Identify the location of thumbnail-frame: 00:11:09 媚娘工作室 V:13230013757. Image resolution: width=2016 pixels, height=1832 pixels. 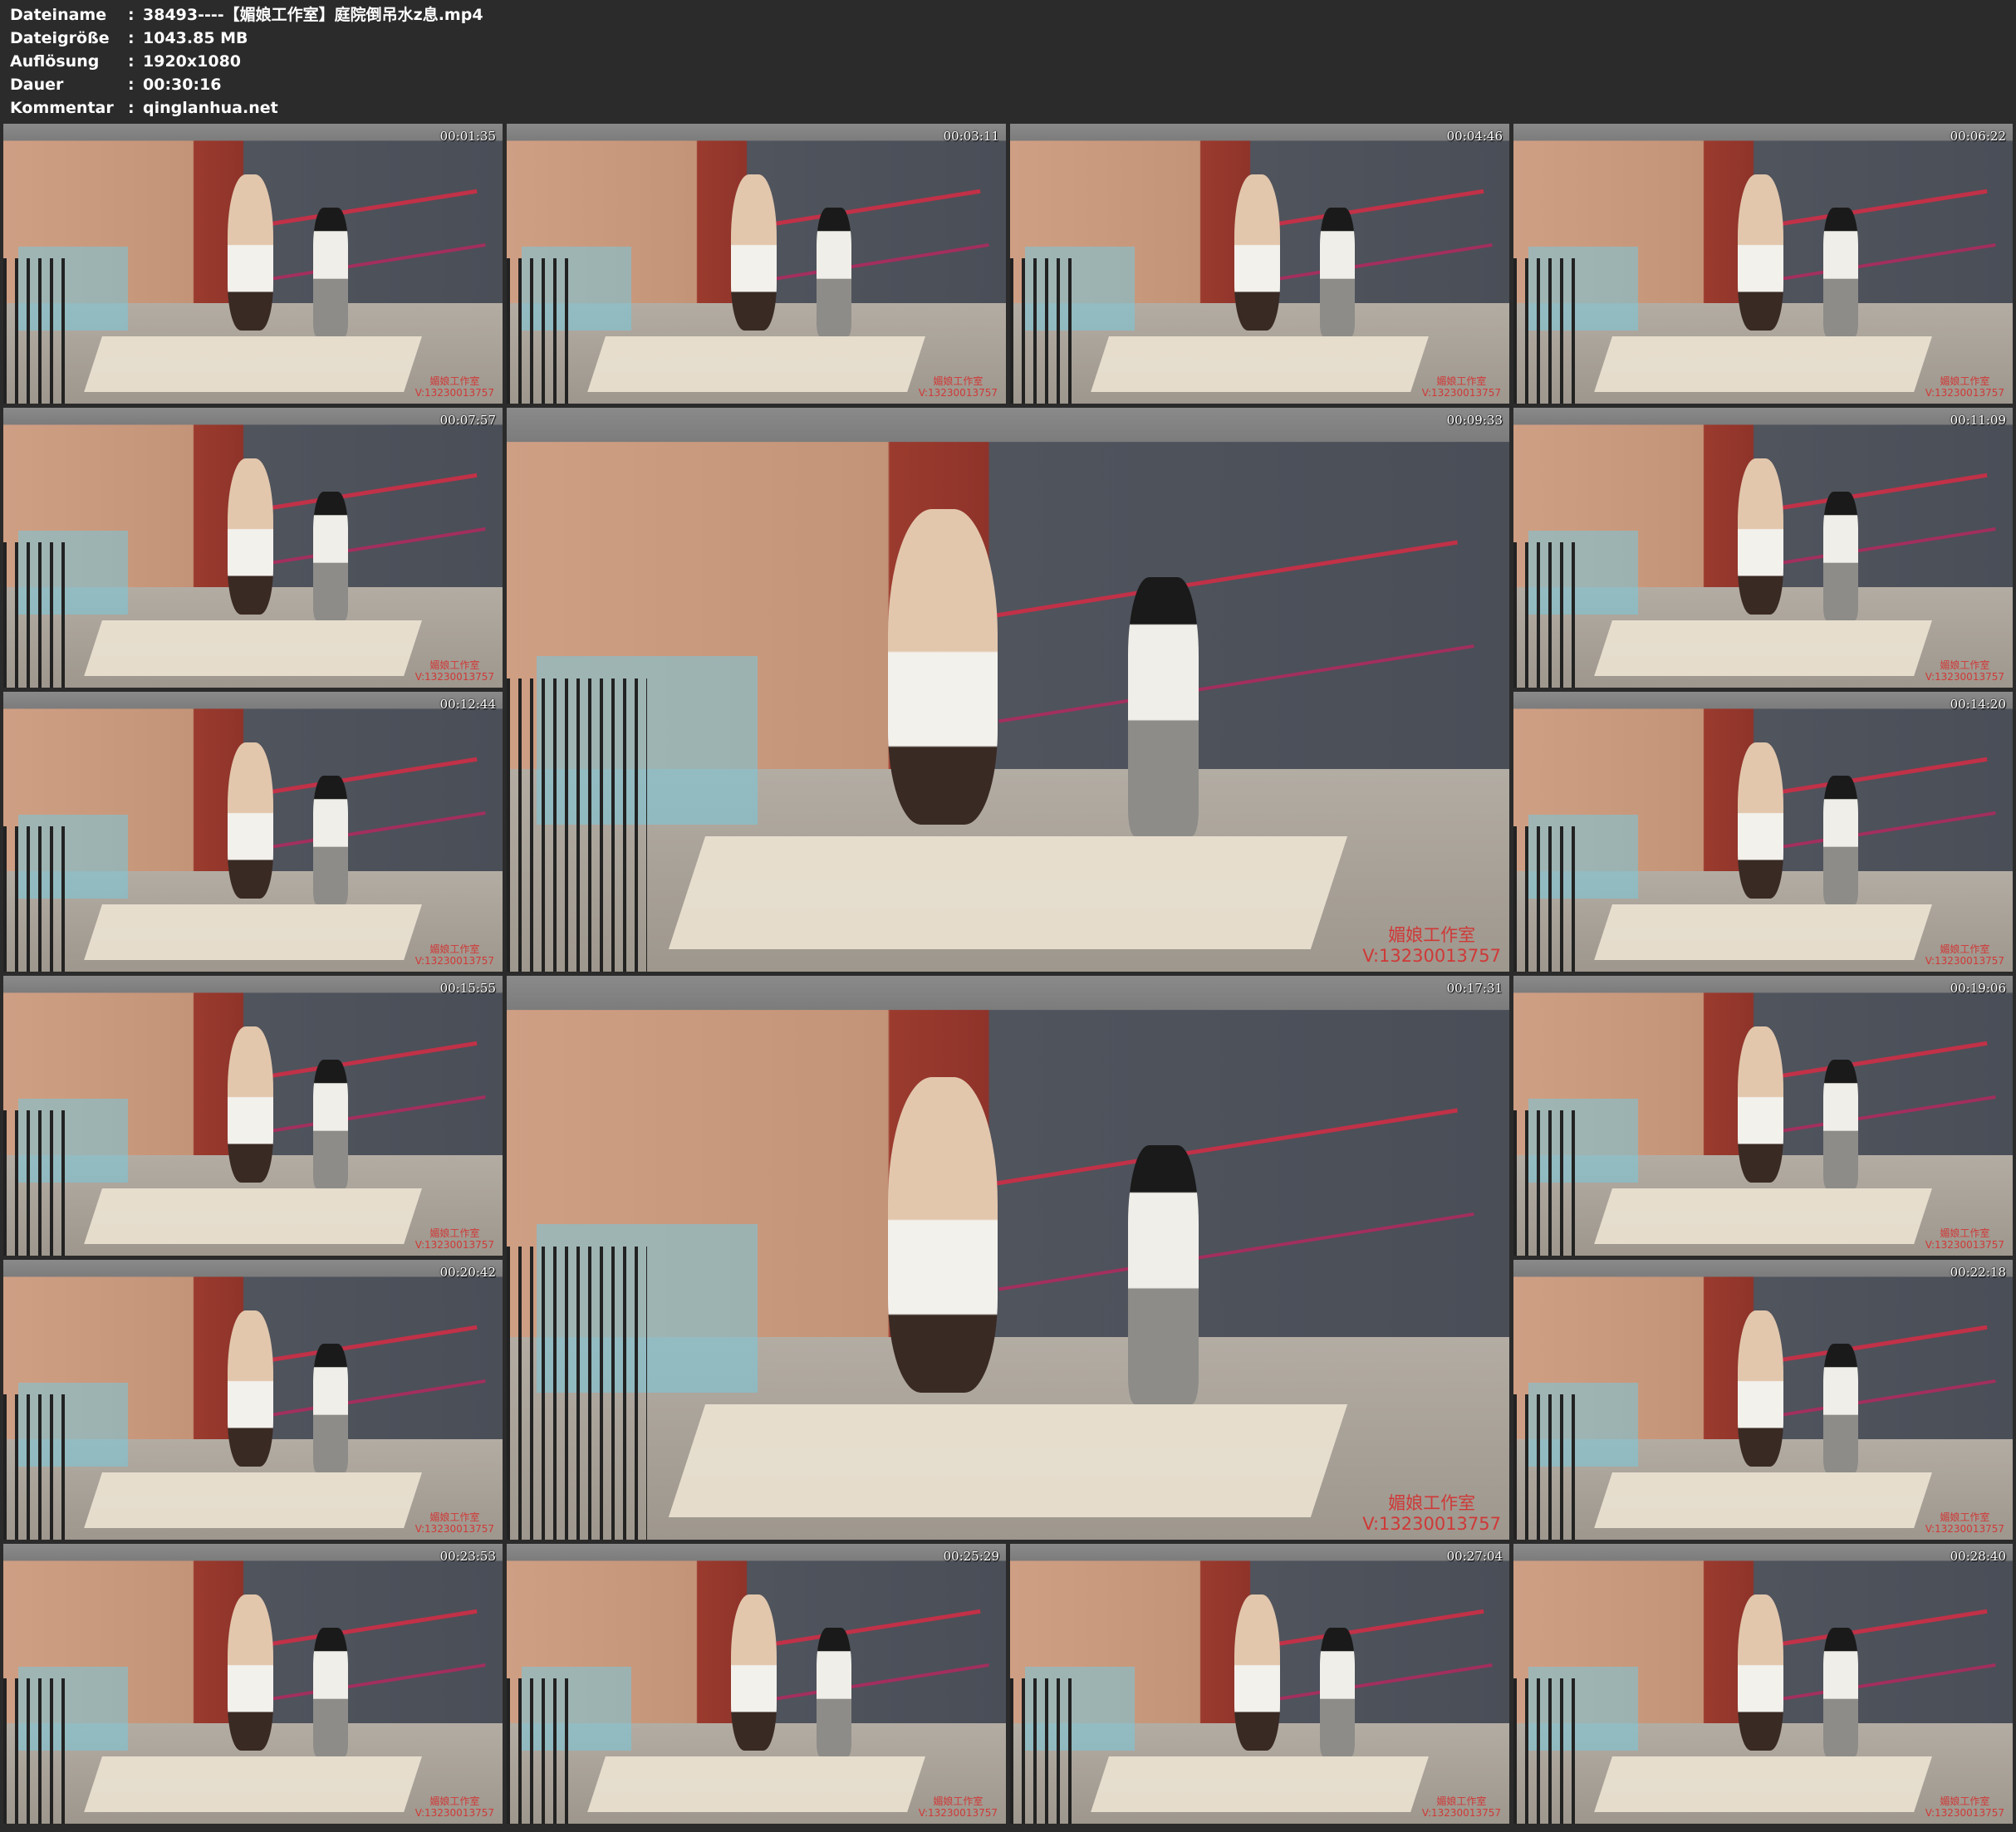
(1763, 548).